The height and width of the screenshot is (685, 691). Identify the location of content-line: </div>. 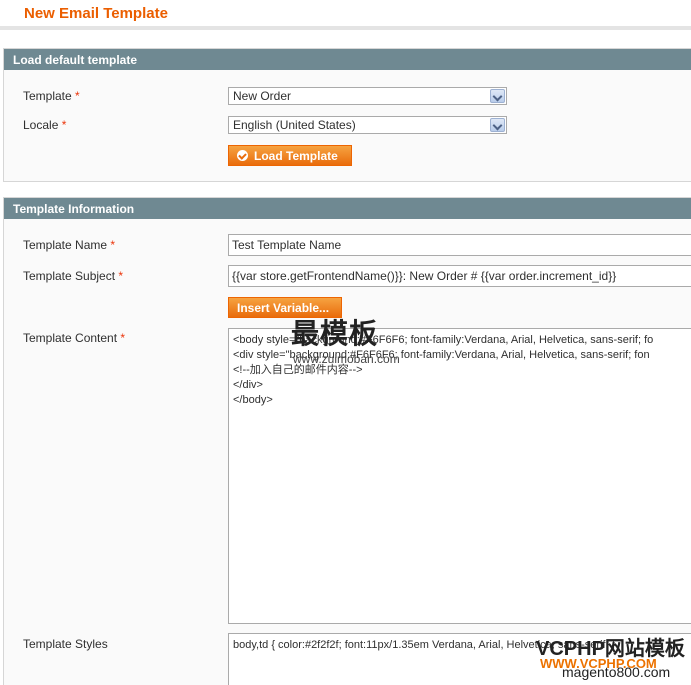
(248, 385).